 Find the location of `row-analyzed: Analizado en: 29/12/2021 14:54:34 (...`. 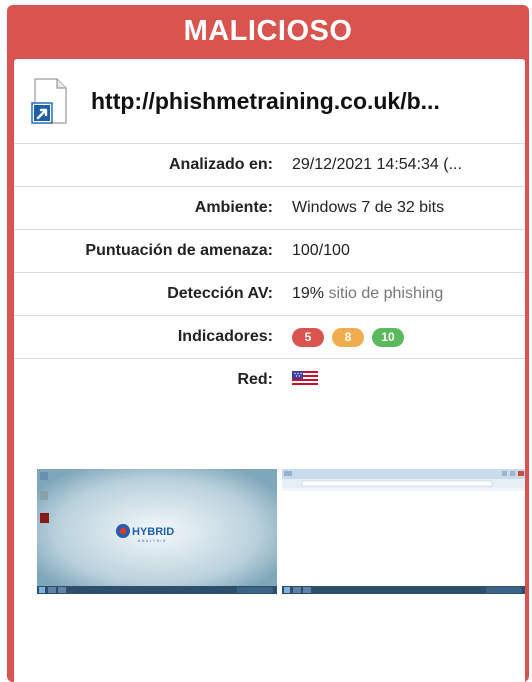

row-analyzed: Analizado en: 29/12/2021 14:54:34 (... is located at coordinates (269, 165).